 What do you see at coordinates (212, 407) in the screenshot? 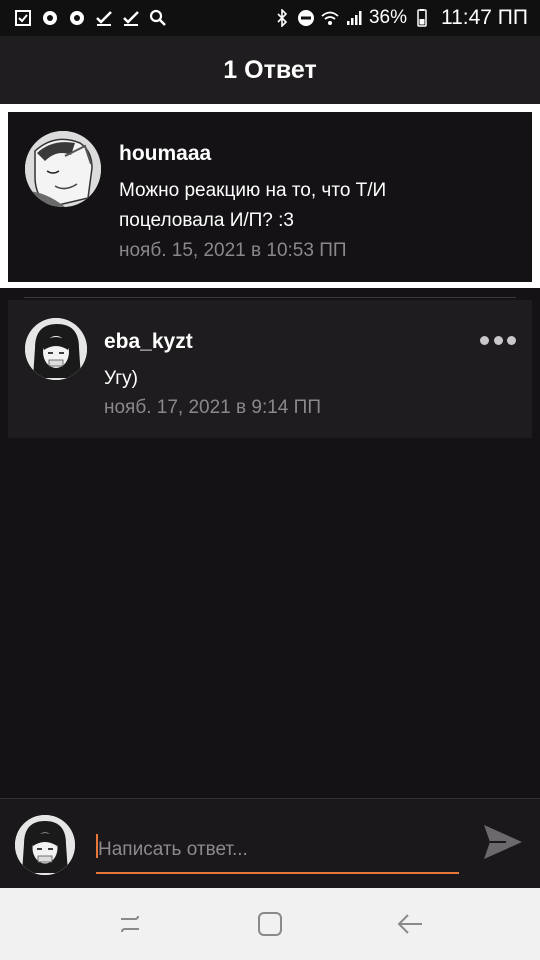
I see `reply-timestamp: нояб. 17, 2021 в 9:14 ПП` at bounding box center [212, 407].